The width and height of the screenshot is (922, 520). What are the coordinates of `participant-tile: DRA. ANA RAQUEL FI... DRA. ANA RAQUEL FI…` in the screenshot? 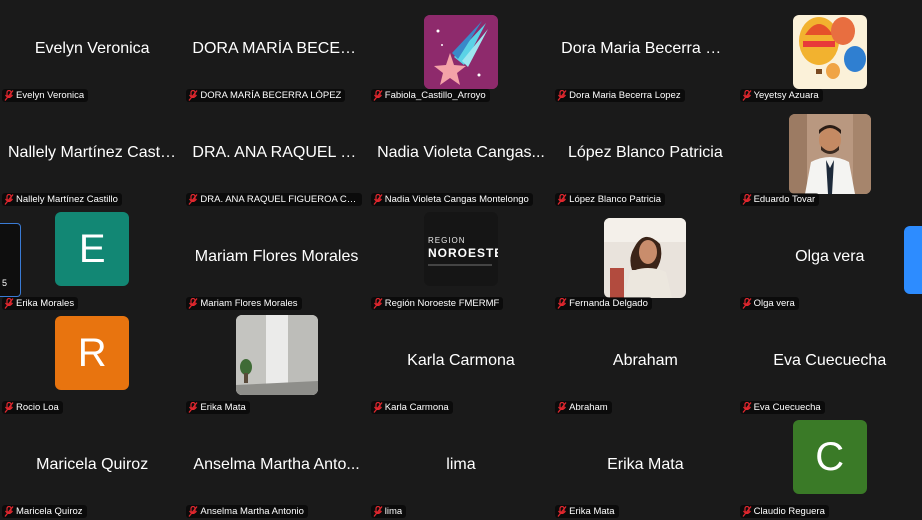 It's located at (276, 156).